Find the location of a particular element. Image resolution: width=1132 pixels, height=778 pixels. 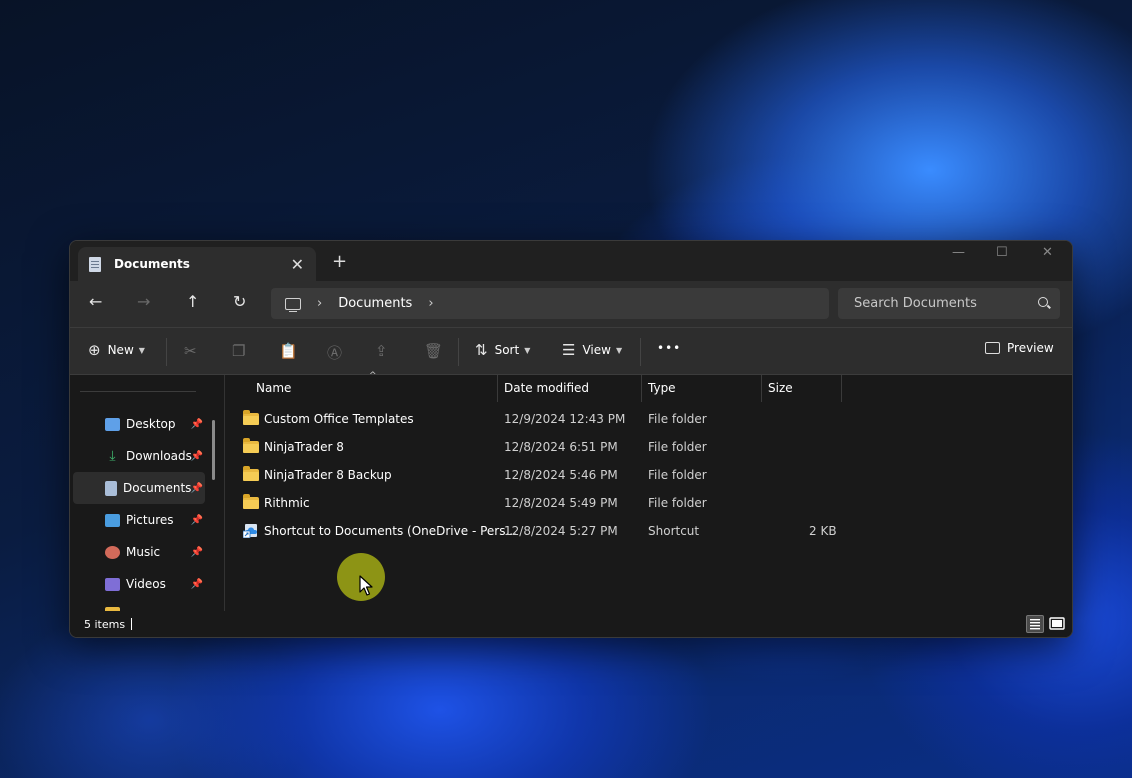

sort-ascending-icon: ^ is located at coordinates (373, 376).